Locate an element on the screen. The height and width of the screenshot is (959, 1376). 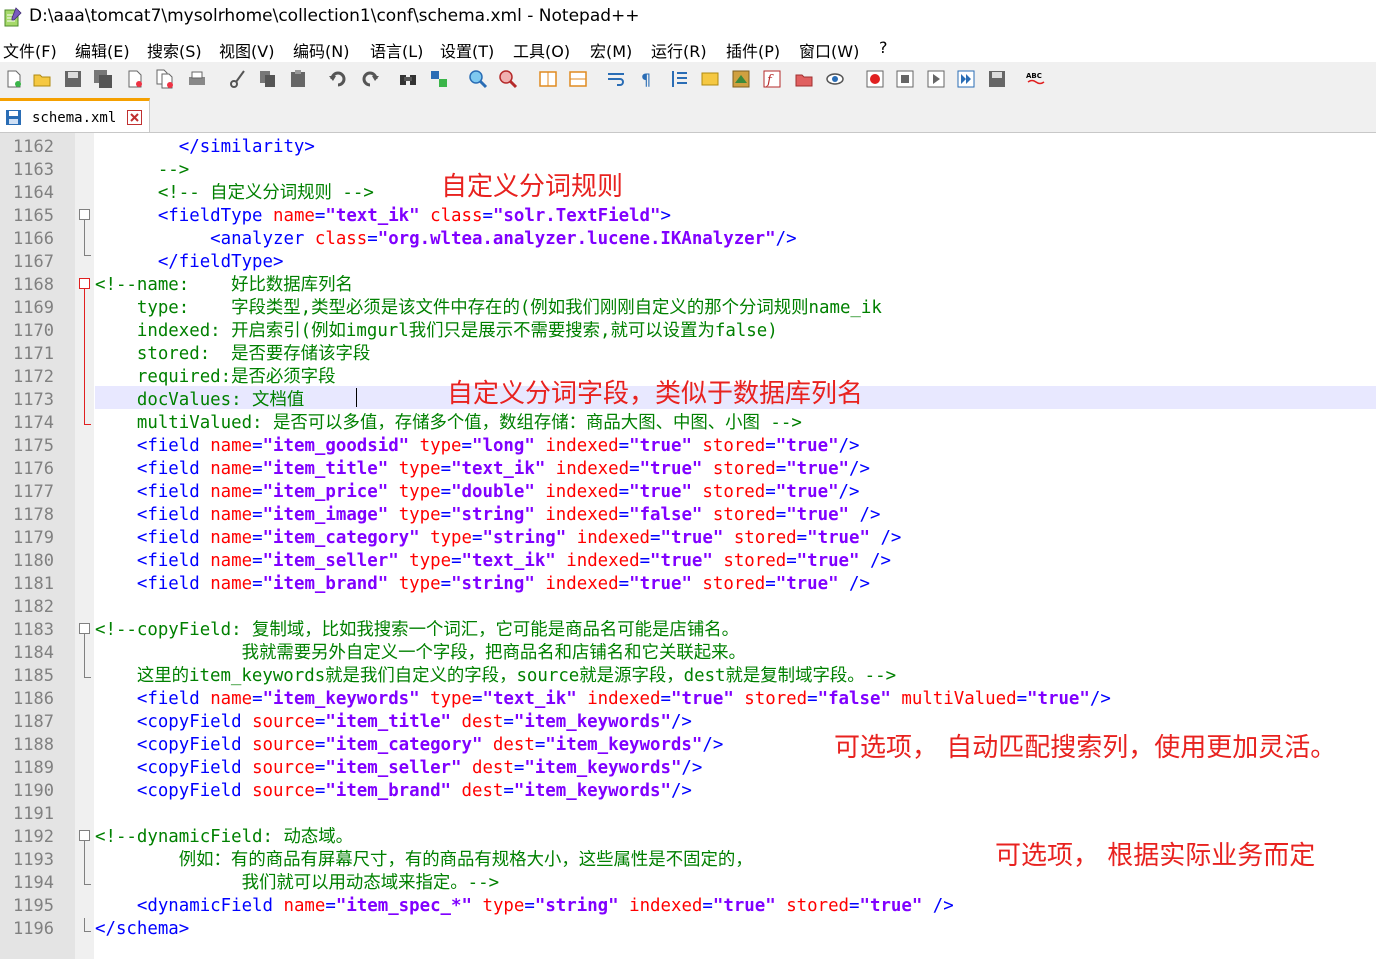
menu-tools: 工具(O) is located at coordinates (541, 50).